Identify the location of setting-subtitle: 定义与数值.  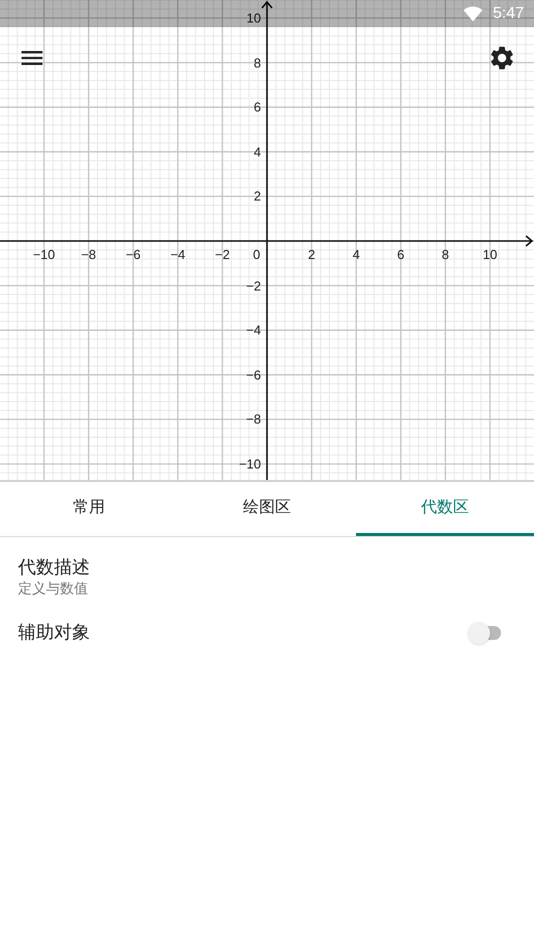
(53, 588).